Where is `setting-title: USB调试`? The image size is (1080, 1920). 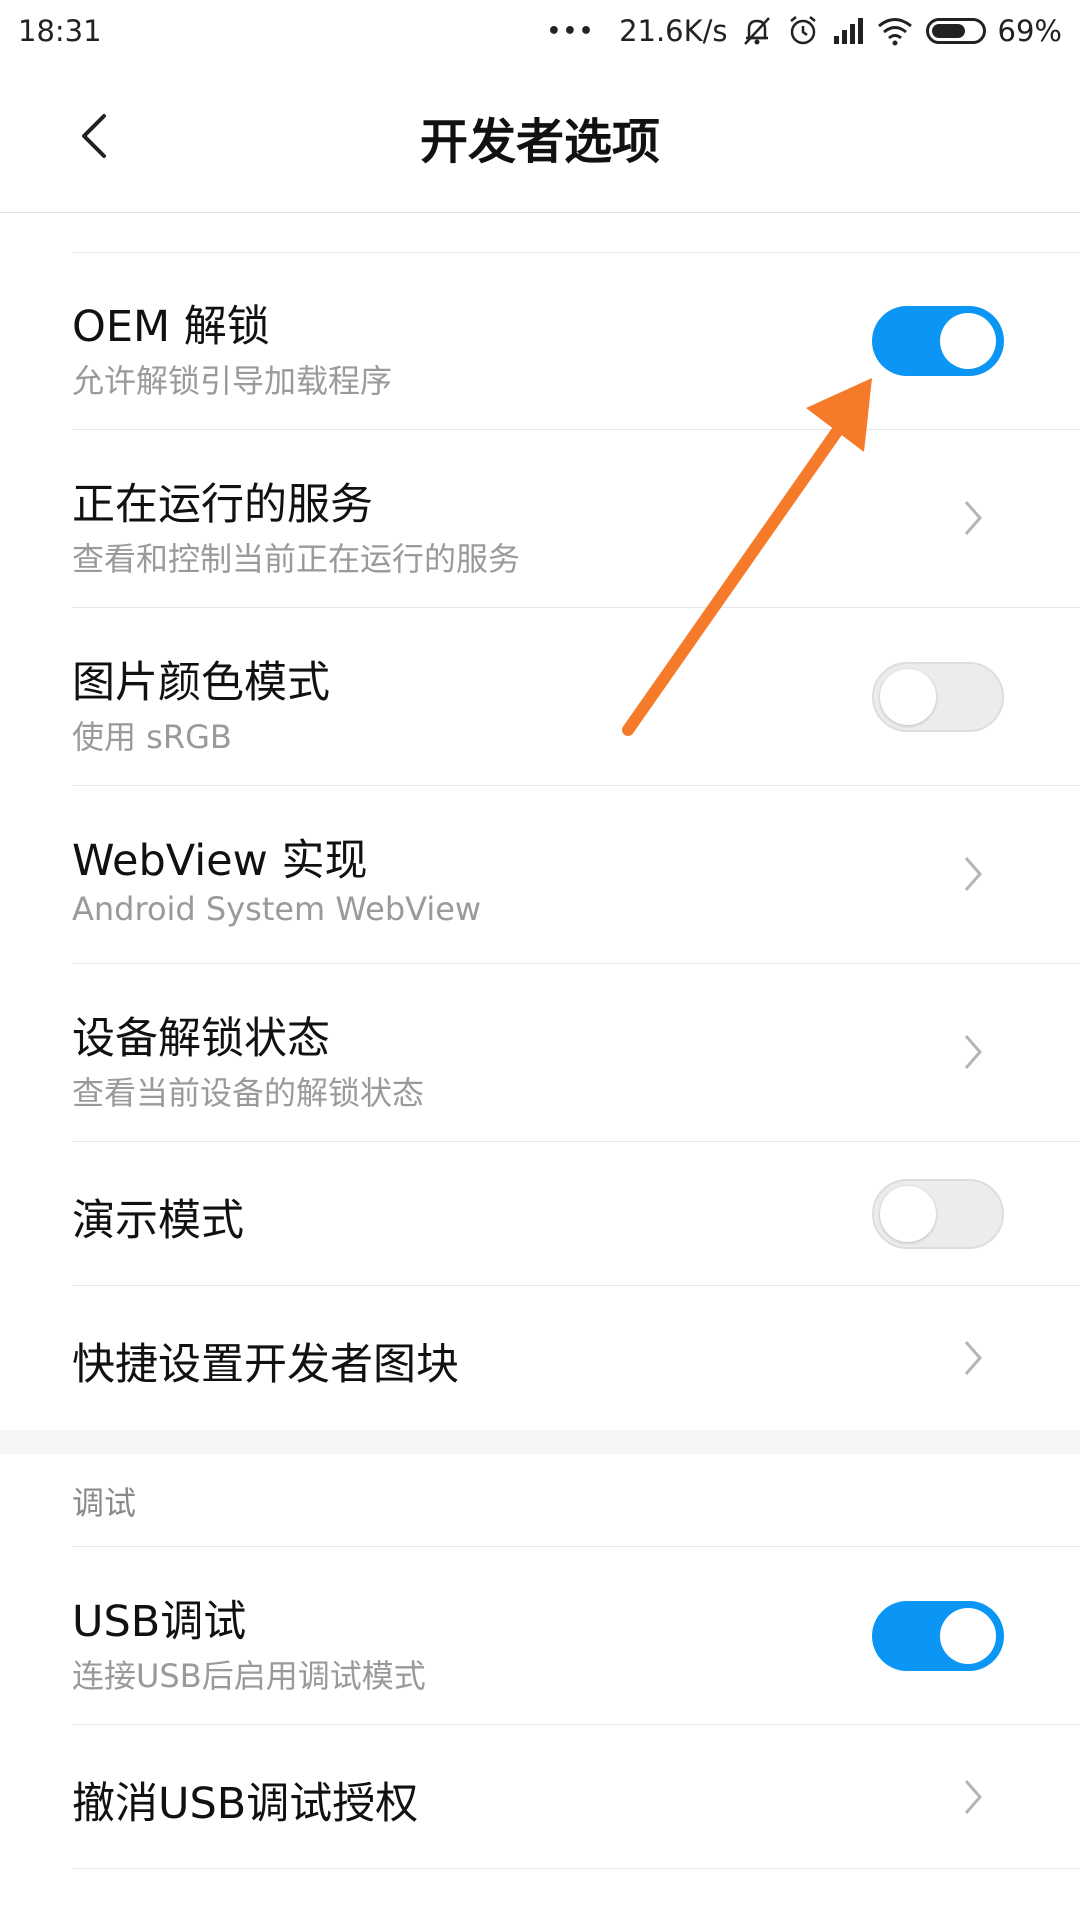 setting-title: USB调试 is located at coordinates (159, 1622).